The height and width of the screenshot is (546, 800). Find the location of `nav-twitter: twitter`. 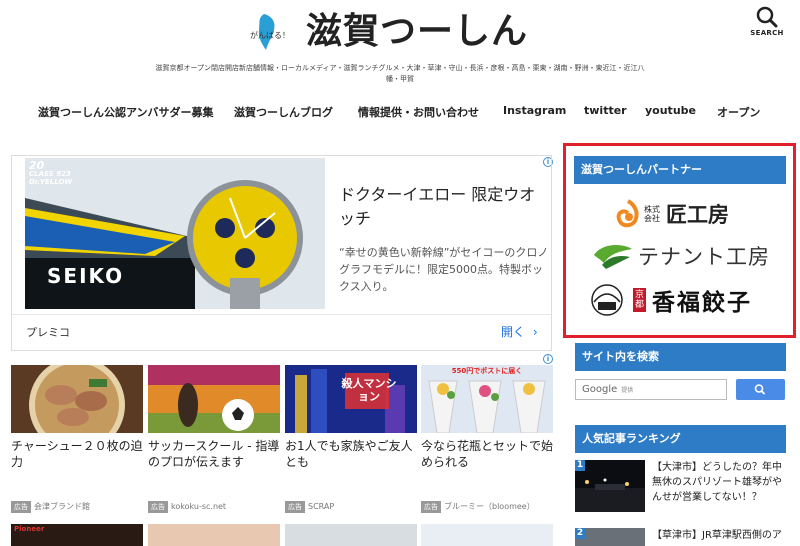

nav-twitter: twitter is located at coordinates (605, 110).